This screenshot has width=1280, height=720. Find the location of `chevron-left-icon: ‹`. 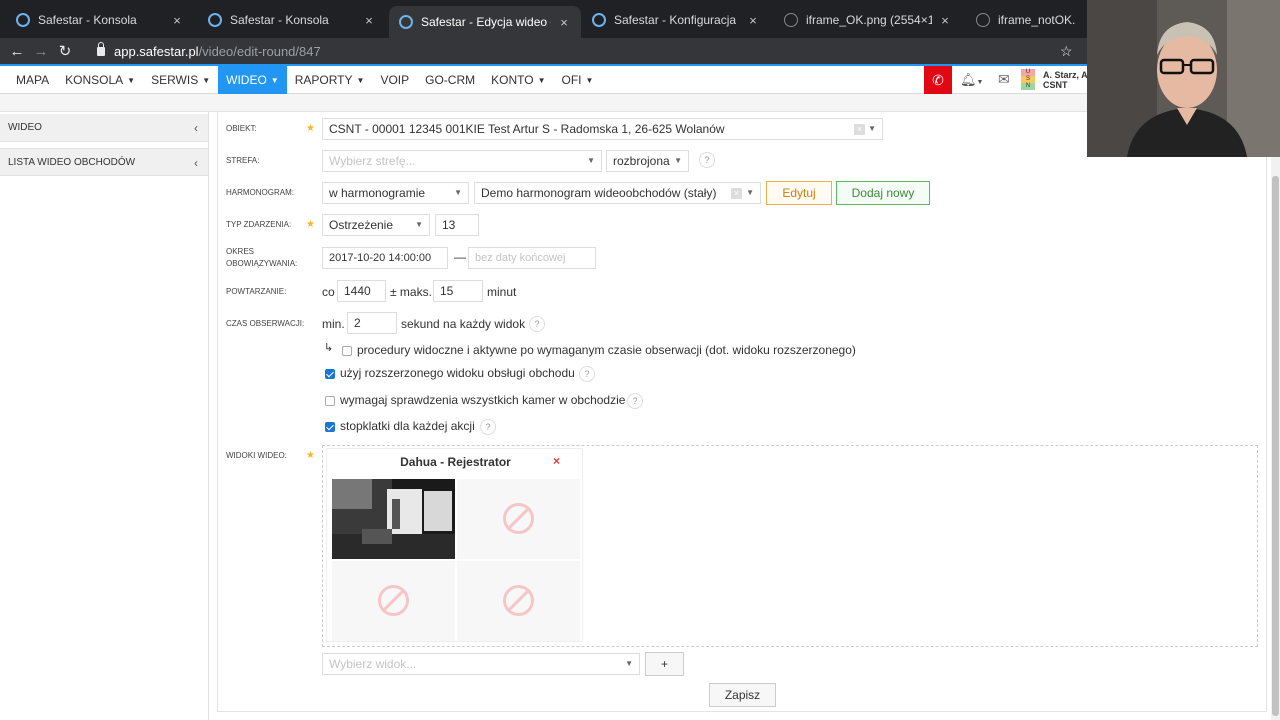

chevron-left-icon: ‹ is located at coordinates (196, 128).